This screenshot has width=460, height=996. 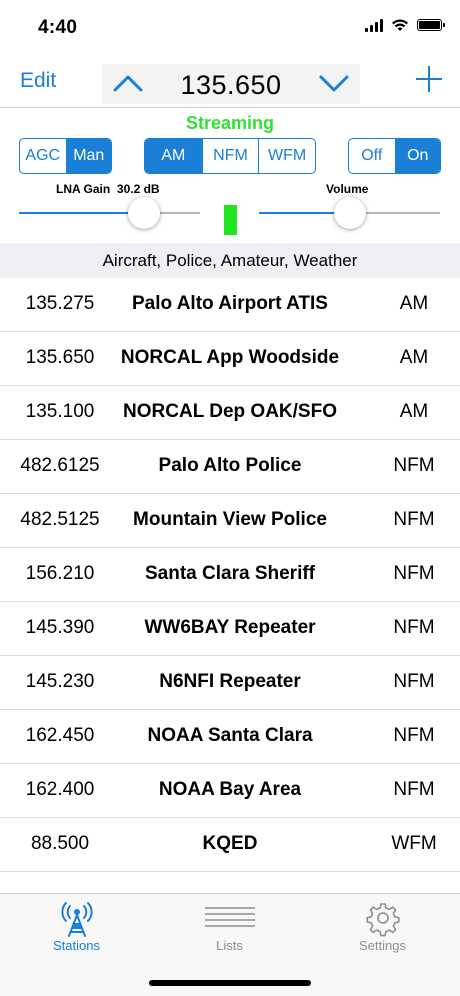 I want to click on station-frequency: 135.275, so click(x=60, y=303).